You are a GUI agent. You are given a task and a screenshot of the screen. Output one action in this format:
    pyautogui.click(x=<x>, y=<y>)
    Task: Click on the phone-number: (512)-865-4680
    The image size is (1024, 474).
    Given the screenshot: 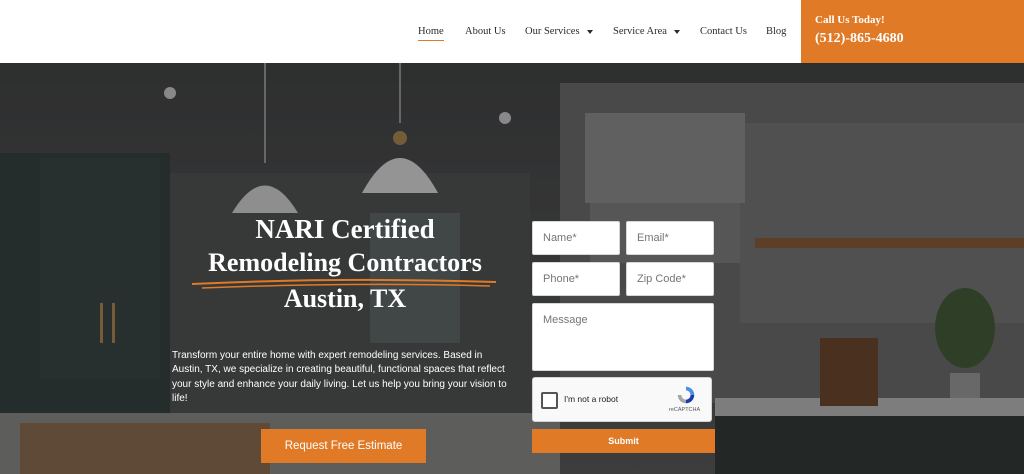 What is the action you would take?
    pyautogui.click(x=859, y=39)
    